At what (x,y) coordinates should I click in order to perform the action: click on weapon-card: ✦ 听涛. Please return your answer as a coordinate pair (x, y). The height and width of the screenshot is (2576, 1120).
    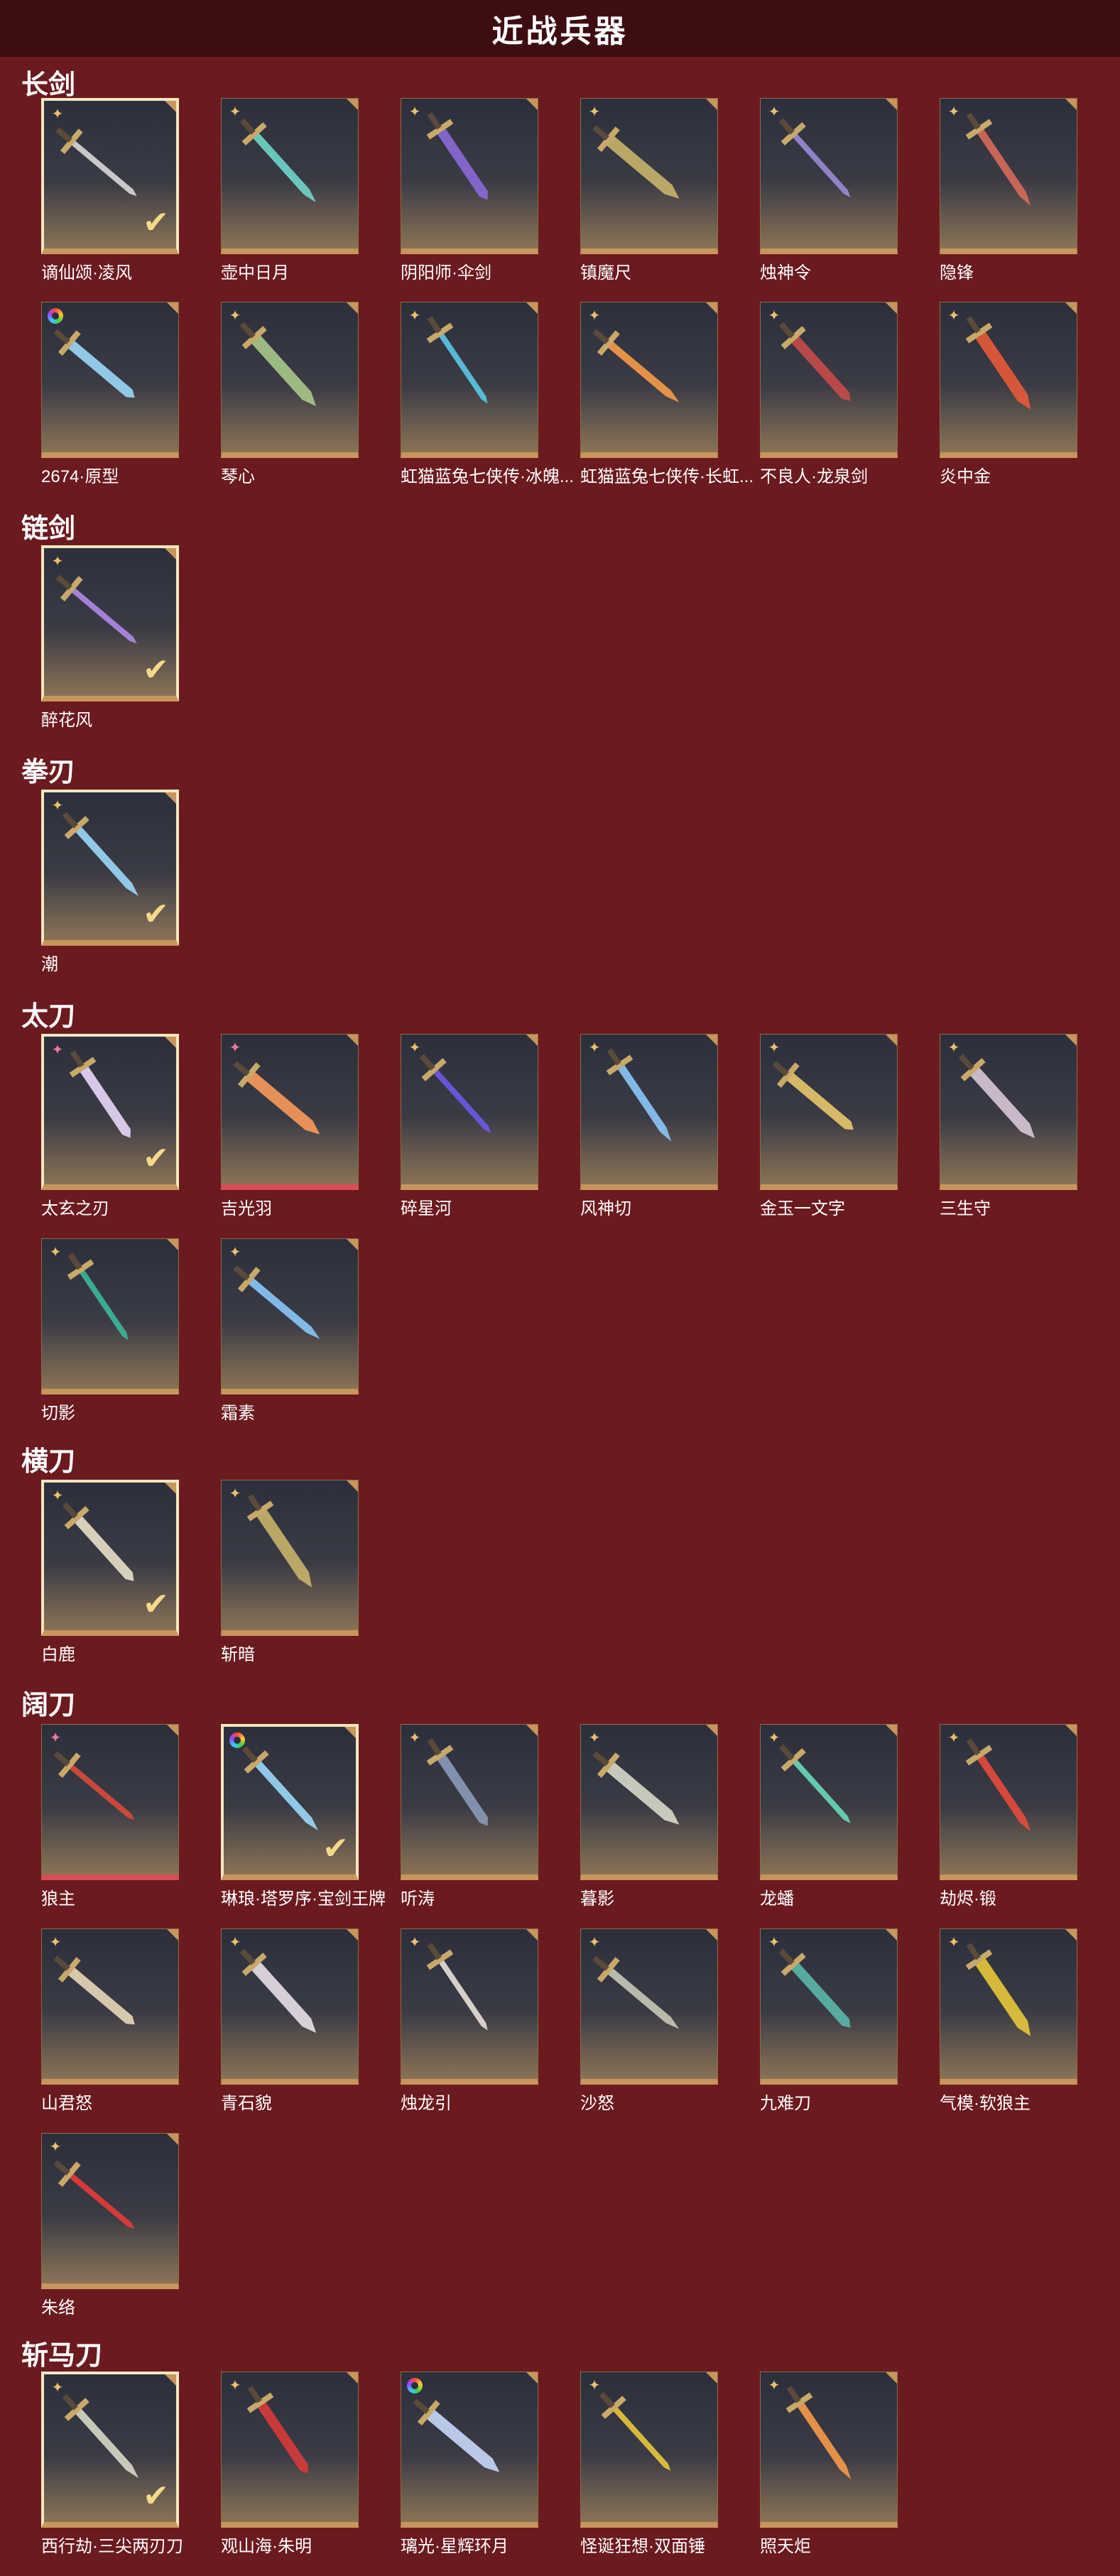
    Looking at the image, I should click on (469, 1826).